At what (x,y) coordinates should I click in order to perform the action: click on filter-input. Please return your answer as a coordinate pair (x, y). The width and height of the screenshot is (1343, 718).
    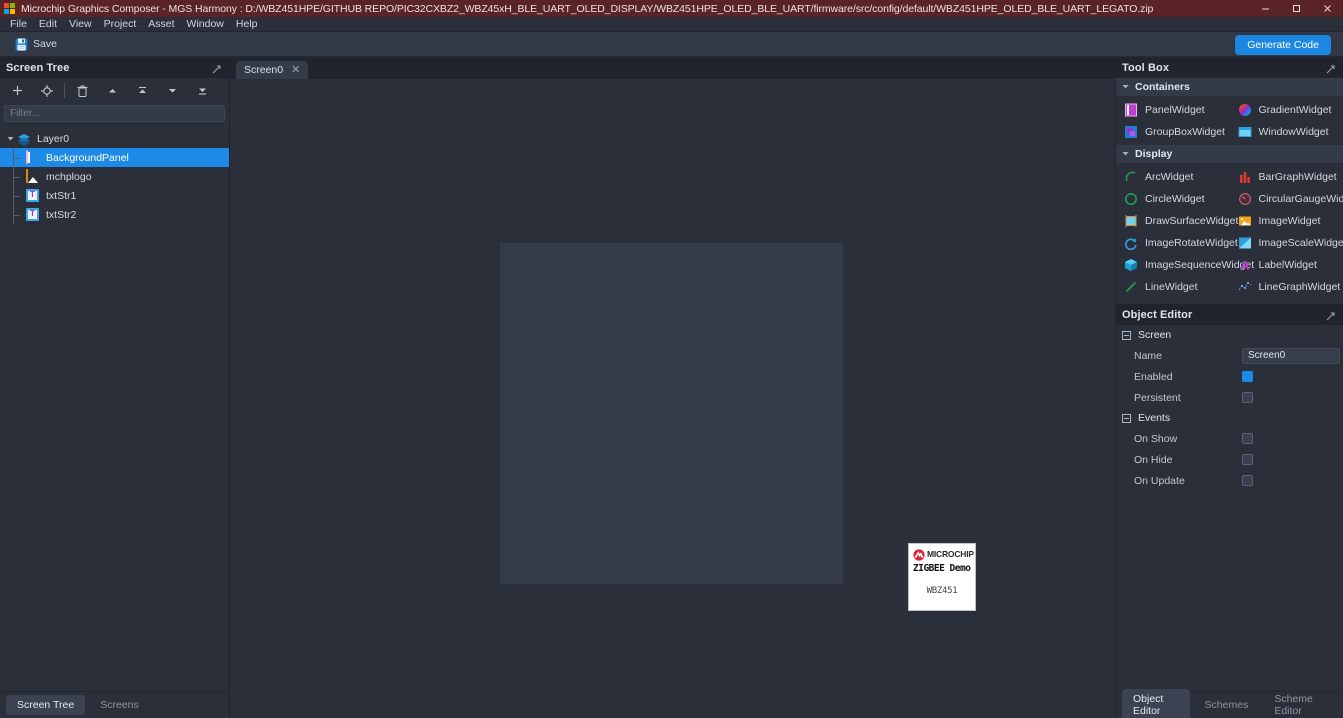
    Looking at the image, I should click on (114, 113).